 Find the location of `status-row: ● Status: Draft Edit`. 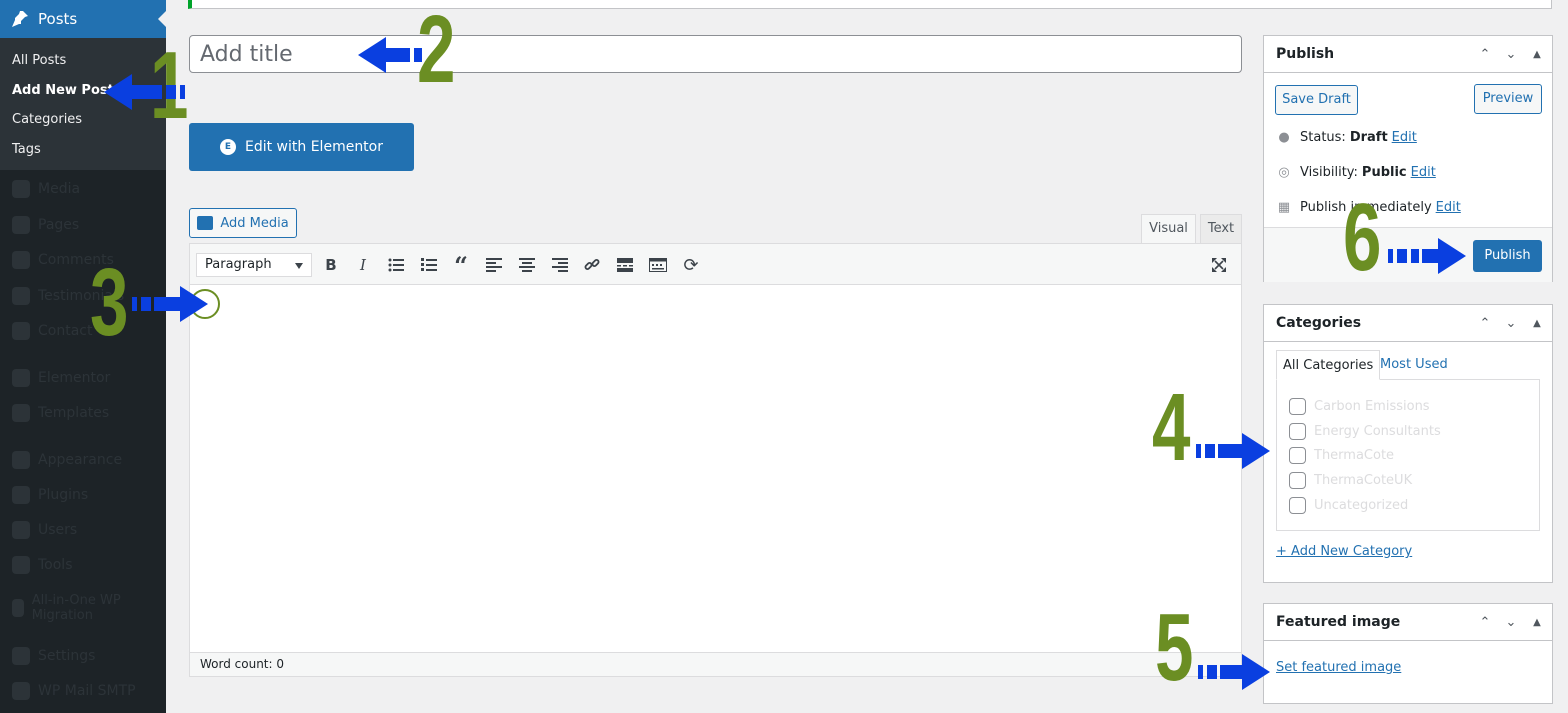

status-row: ● Status: Draft Edit is located at coordinates (1346, 137).